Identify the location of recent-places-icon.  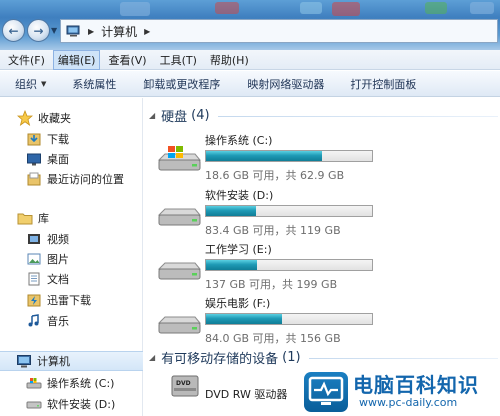
(34, 179).